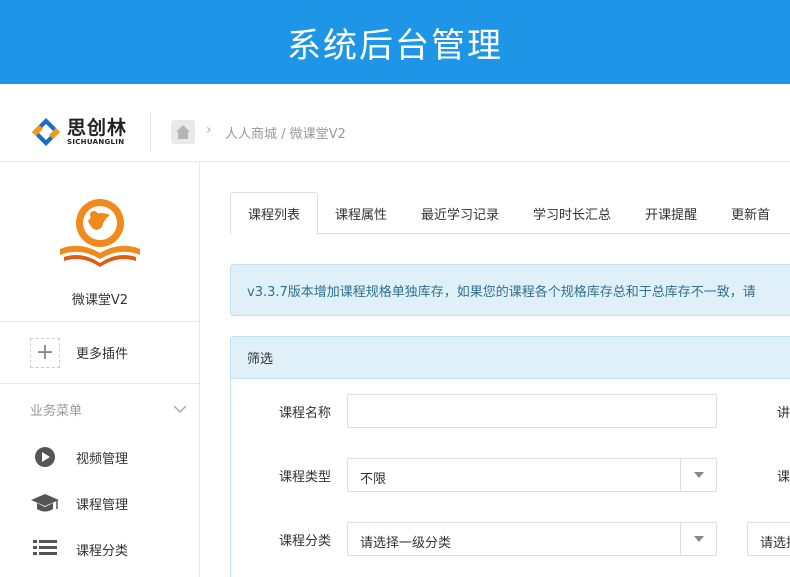 Image resolution: width=790 pixels, height=577 pixels. Describe the element at coordinates (100, 233) in the screenshot. I see `app-logo-icon` at that location.